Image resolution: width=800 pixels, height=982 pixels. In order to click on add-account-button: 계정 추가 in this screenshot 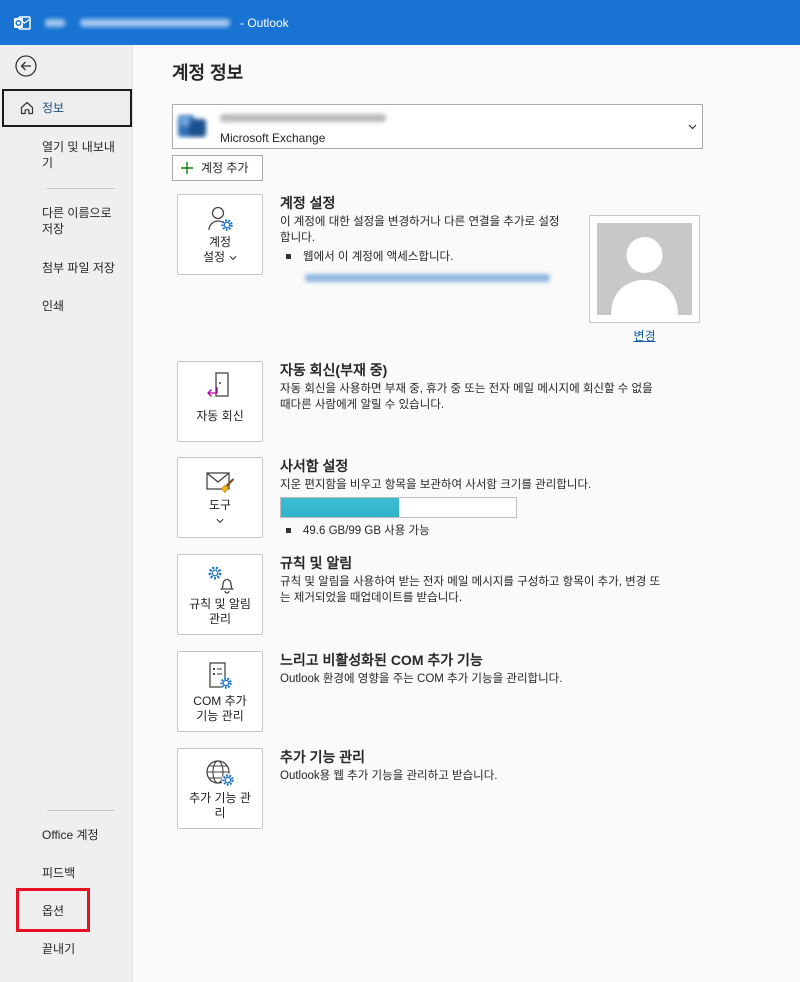, I will do `click(217, 168)`.